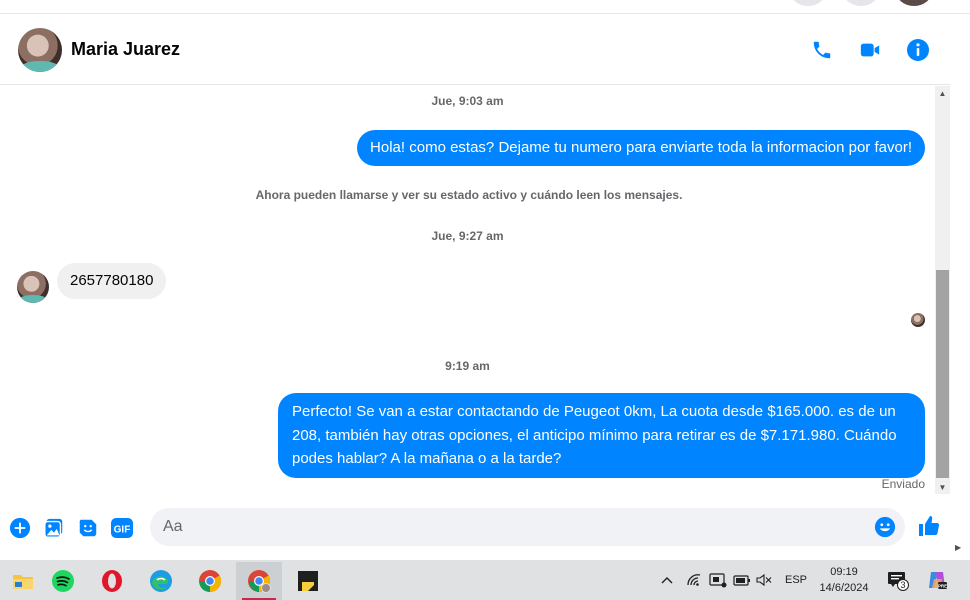 This screenshot has height=600, width=970. I want to click on message-timestamp: Jue, 9:03 am, so click(467, 101).